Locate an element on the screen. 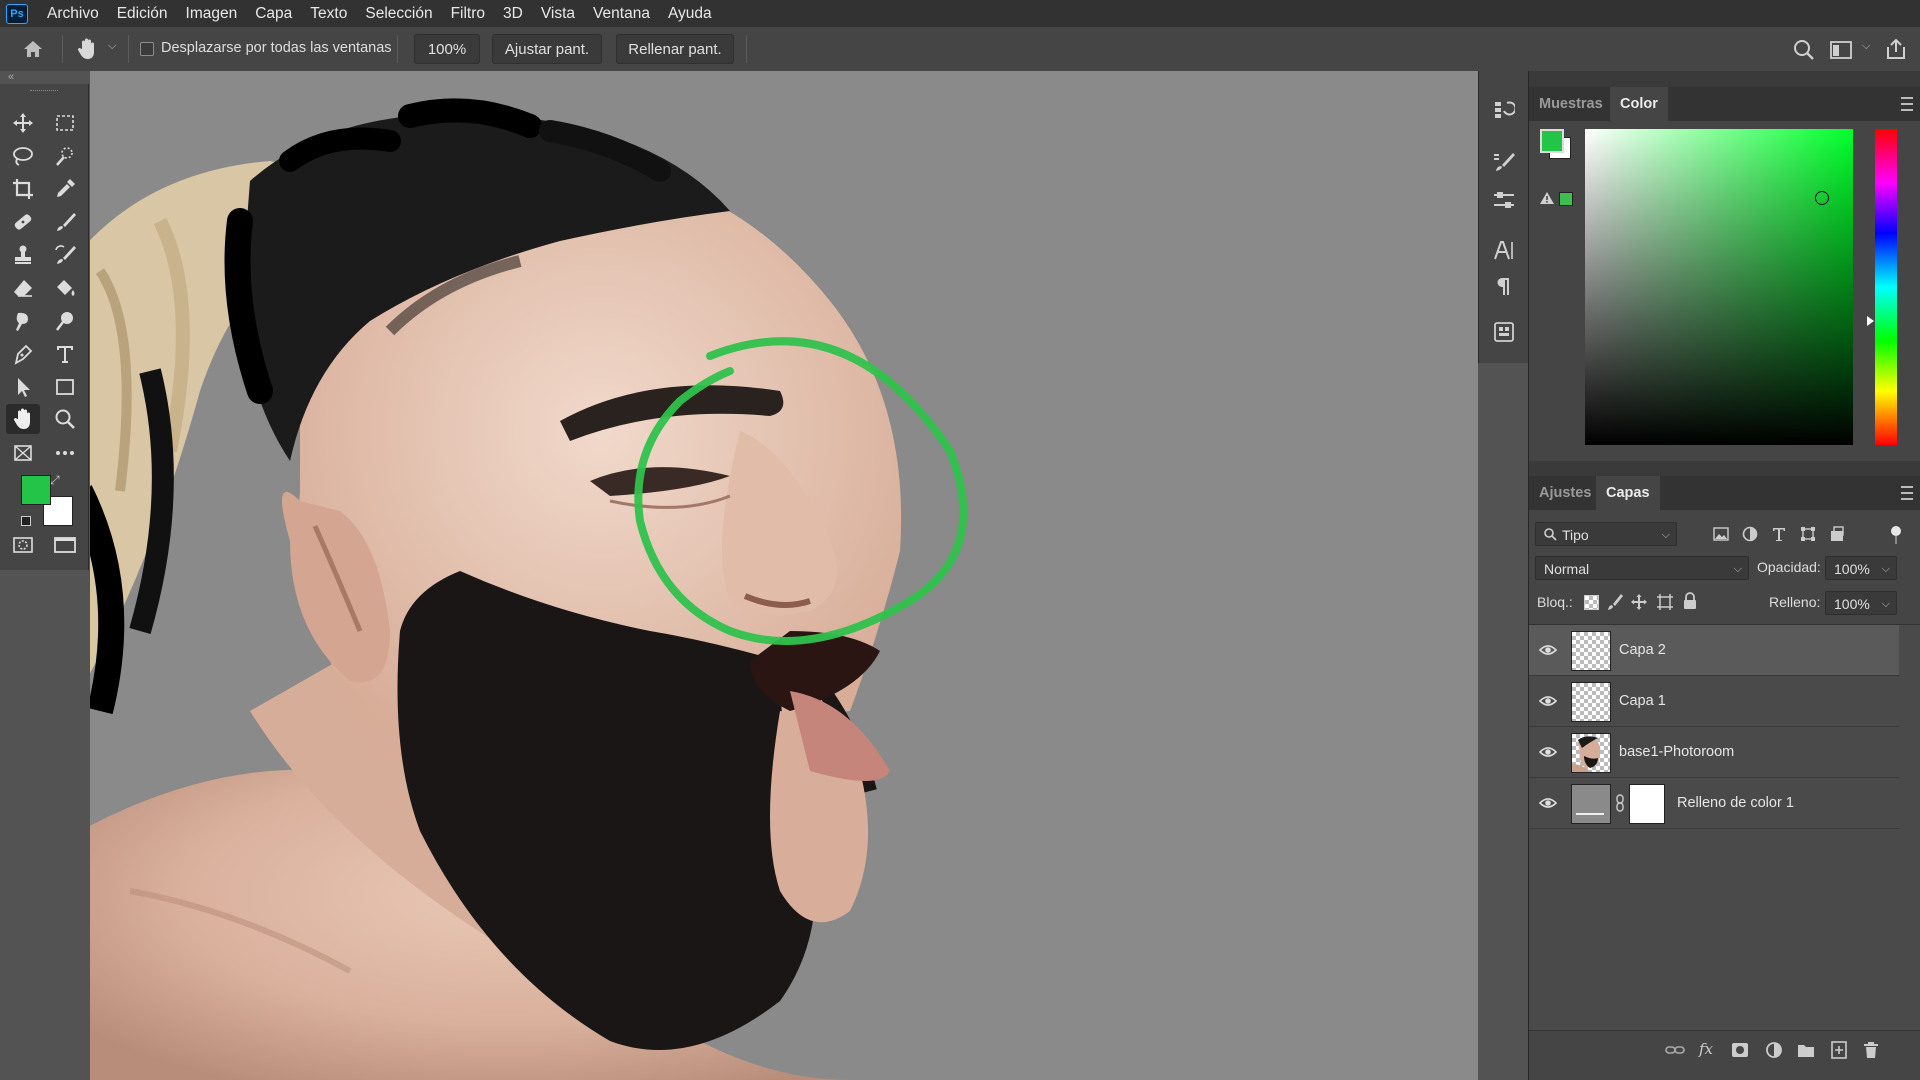 Image resolution: width=1920 pixels, height=1080 pixels. menu-ayuda: Ayuda is located at coordinates (690, 13).